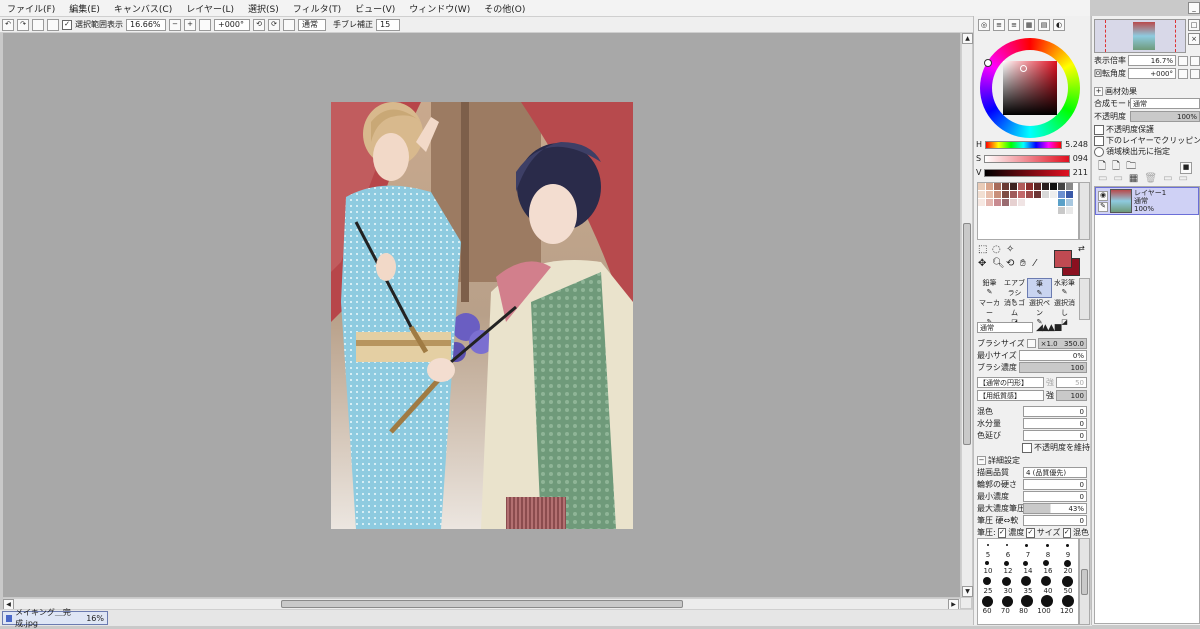 The height and width of the screenshot is (629, 1200). Describe the element at coordinates (146, 24) in the screenshot. I see `zoom-field: 16.66%` at that location.